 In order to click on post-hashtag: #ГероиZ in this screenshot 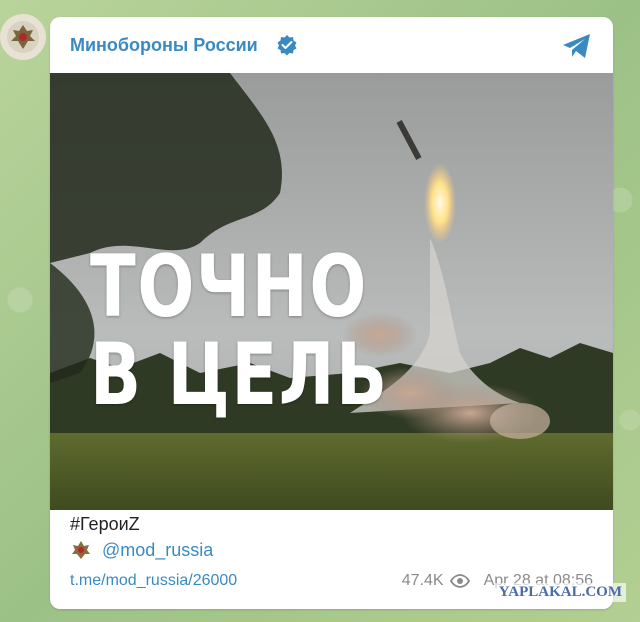, I will do `click(105, 524)`.